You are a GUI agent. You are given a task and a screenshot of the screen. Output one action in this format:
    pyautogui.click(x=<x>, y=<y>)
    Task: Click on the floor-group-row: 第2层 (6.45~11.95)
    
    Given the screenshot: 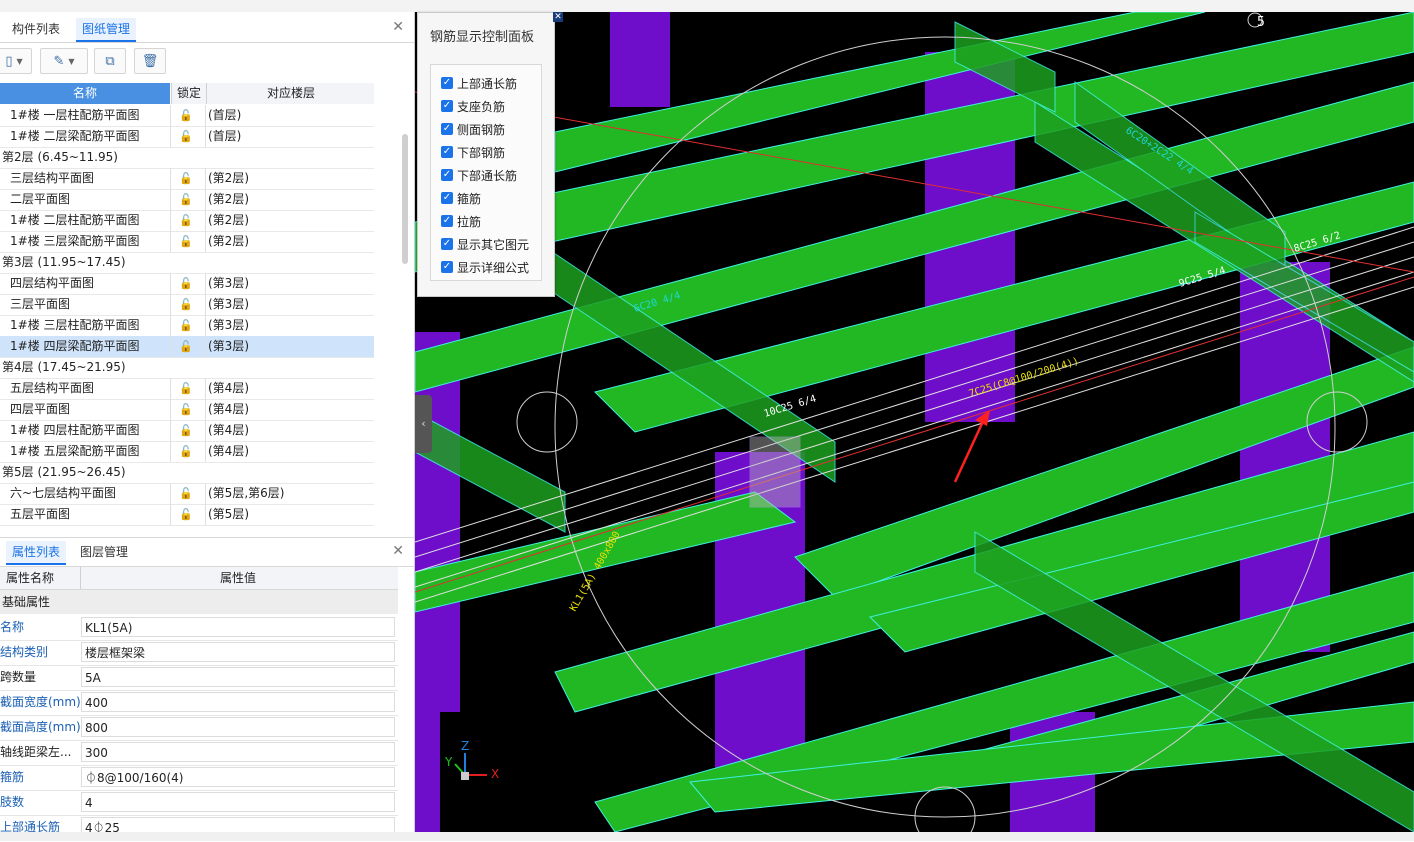 What is the action you would take?
    pyautogui.click(x=187, y=158)
    